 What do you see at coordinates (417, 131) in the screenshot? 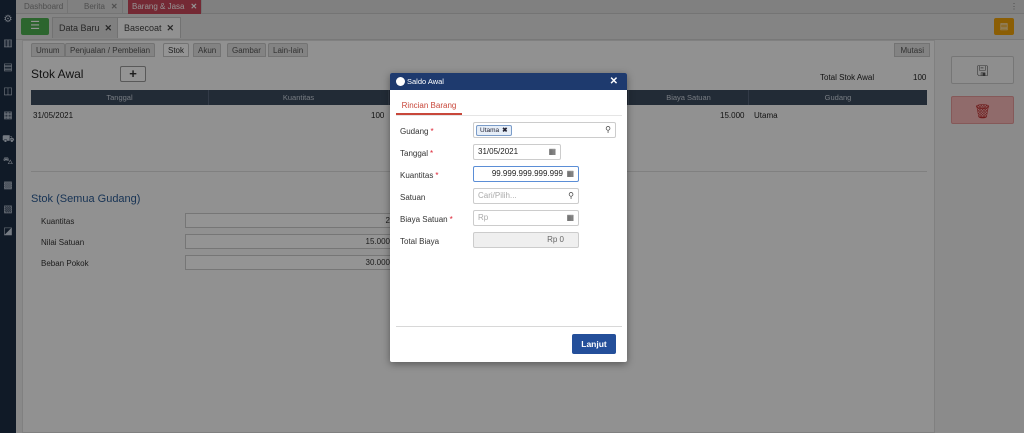
I see `gudang-label: Gudang *` at bounding box center [417, 131].